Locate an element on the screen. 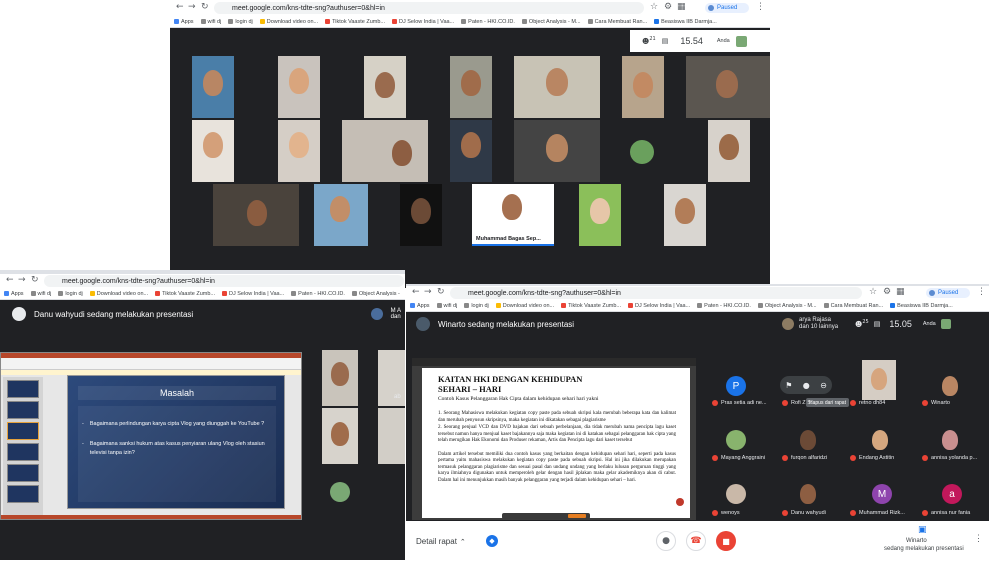  presenting-icon: ▣ is located at coordinates (922, 530).